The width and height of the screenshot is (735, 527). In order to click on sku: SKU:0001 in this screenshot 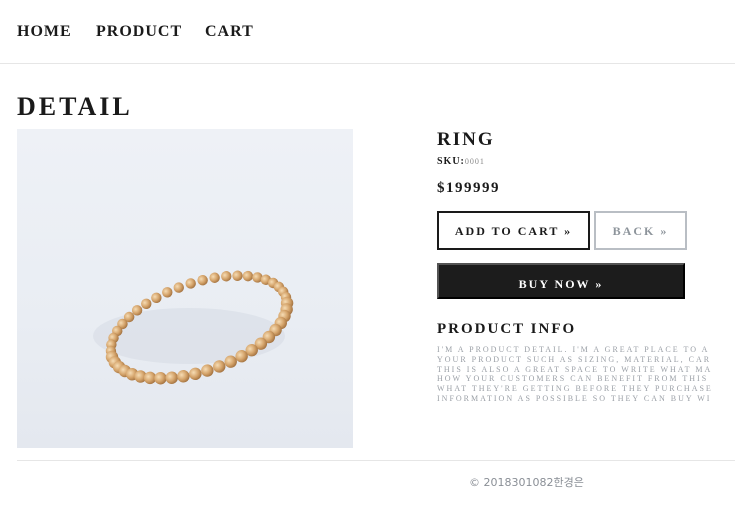, I will do `click(461, 161)`.